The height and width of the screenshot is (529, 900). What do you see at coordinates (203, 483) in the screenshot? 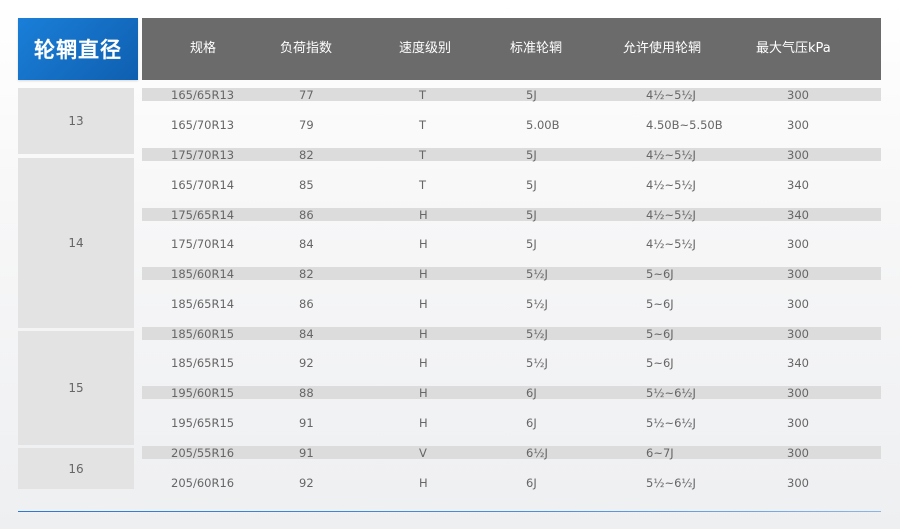
I see `cell-spec: 205/60R16` at bounding box center [203, 483].